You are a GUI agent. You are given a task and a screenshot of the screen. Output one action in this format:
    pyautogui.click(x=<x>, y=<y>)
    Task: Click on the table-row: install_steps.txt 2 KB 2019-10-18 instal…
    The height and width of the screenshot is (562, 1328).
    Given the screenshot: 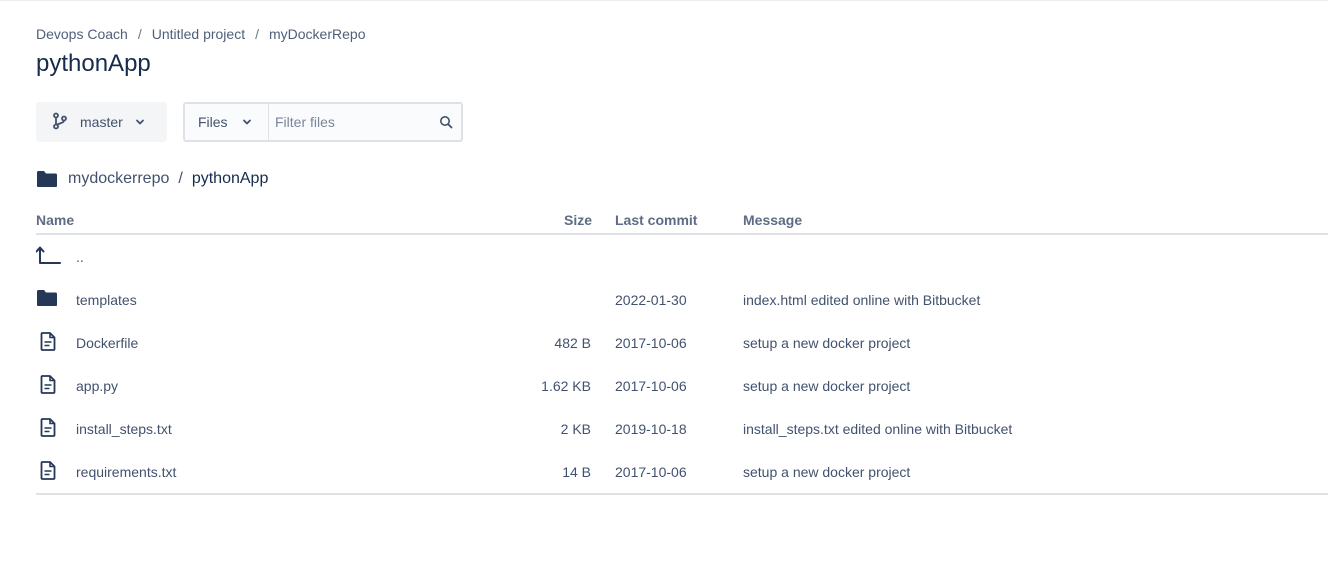 What is the action you would take?
    pyautogui.click(x=682, y=428)
    